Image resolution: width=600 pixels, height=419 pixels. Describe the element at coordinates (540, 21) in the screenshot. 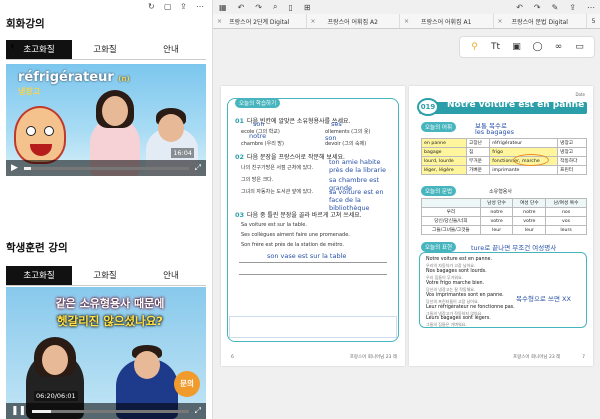

I see `doc-tab-4: × 프랑스어 문법 Digital` at that location.